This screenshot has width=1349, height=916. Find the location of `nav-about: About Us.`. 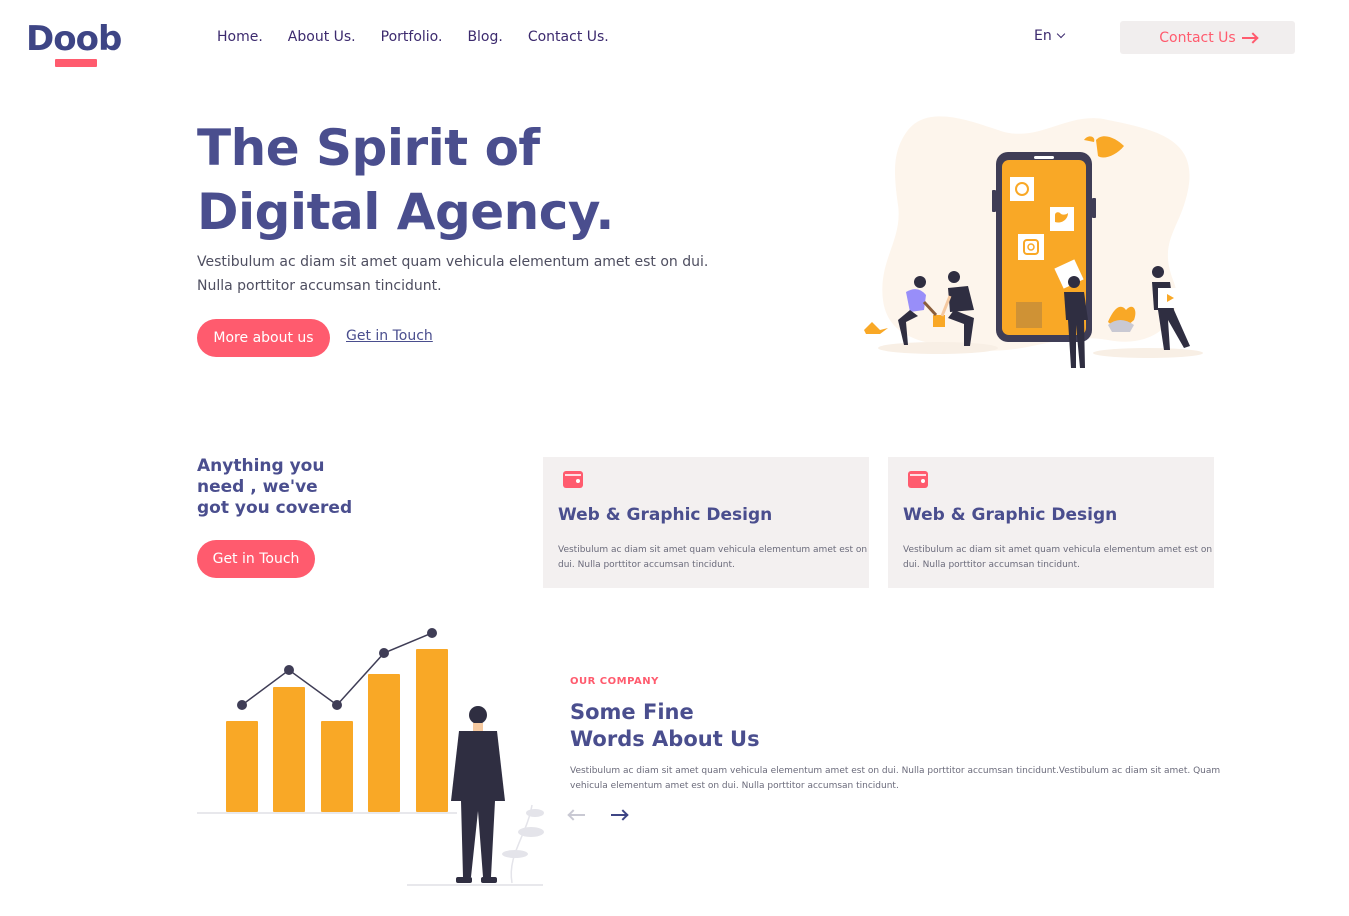

nav-about: About Us. is located at coordinates (322, 37).